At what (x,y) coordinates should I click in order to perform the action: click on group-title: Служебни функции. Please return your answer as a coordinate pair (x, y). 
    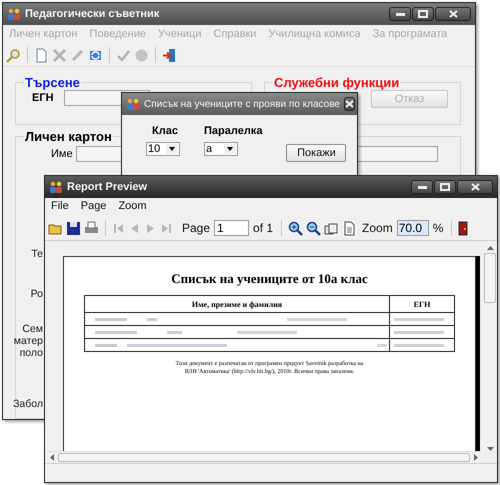
    Looking at the image, I should click on (336, 82).